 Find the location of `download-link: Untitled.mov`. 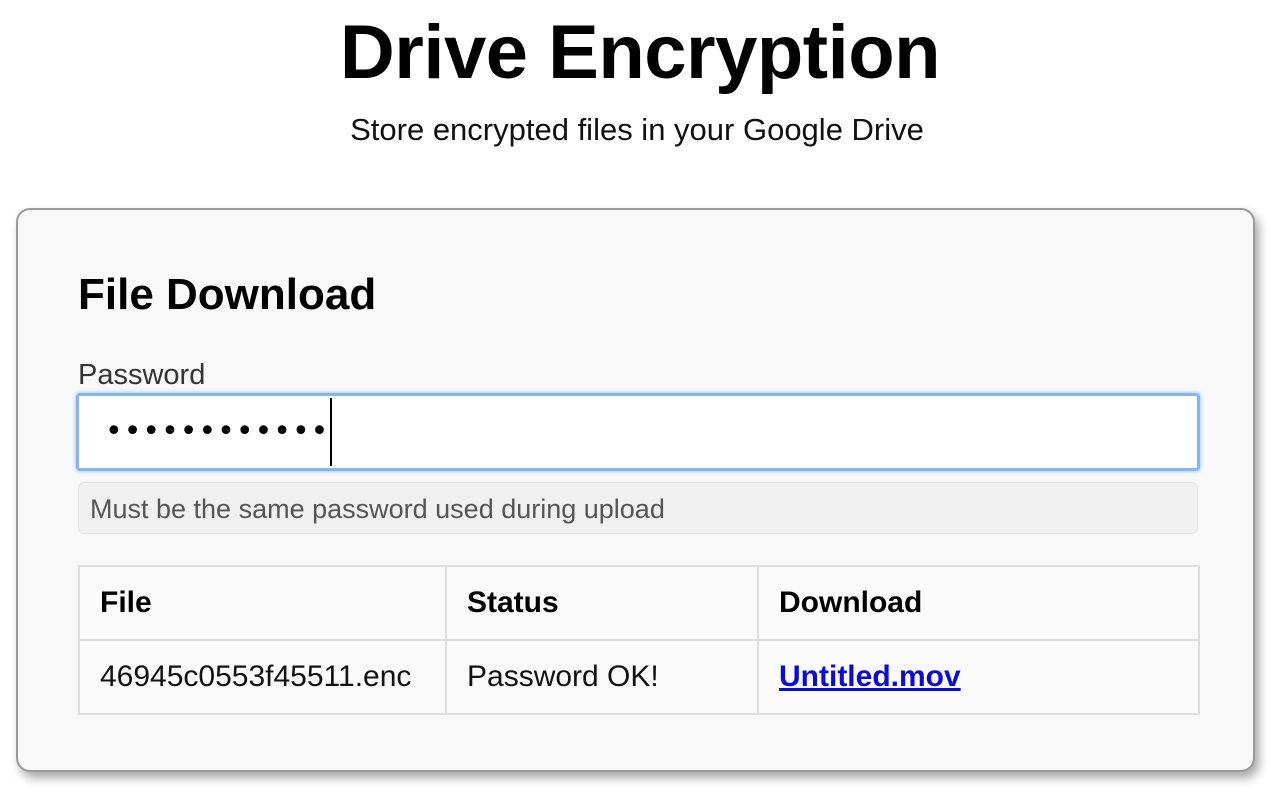

download-link: Untitled.mov is located at coordinates (870, 676).